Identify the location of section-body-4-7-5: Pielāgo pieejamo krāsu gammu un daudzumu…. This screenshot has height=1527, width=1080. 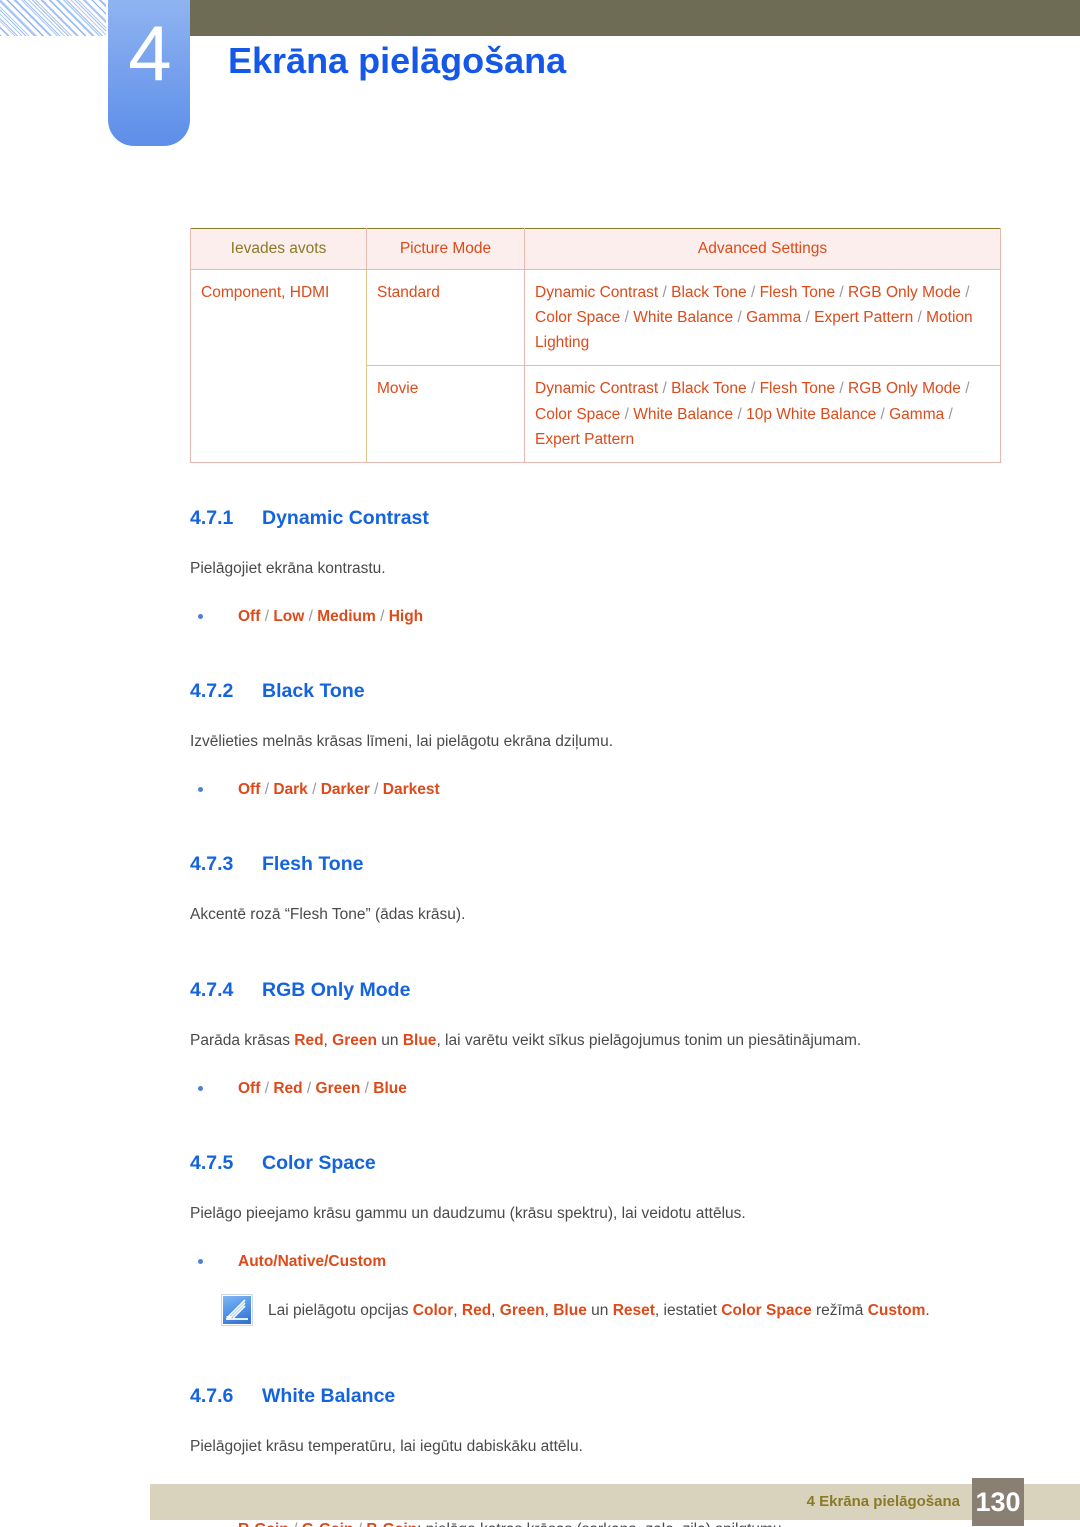
(468, 1214).